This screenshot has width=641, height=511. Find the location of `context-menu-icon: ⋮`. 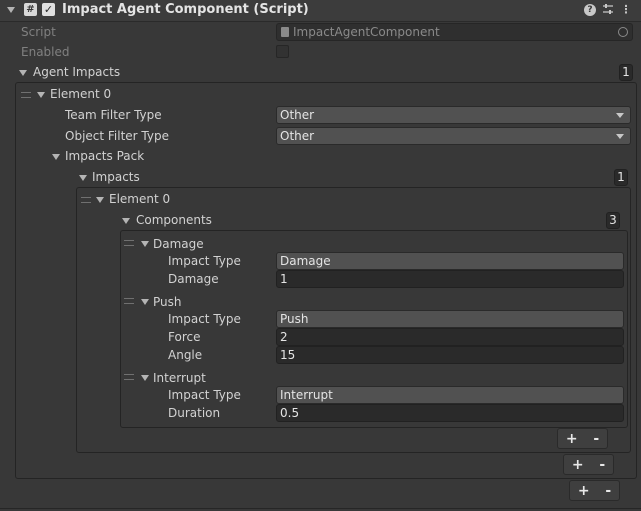

context-menu-icon: ⋮ is located at coordinates (626, 10).